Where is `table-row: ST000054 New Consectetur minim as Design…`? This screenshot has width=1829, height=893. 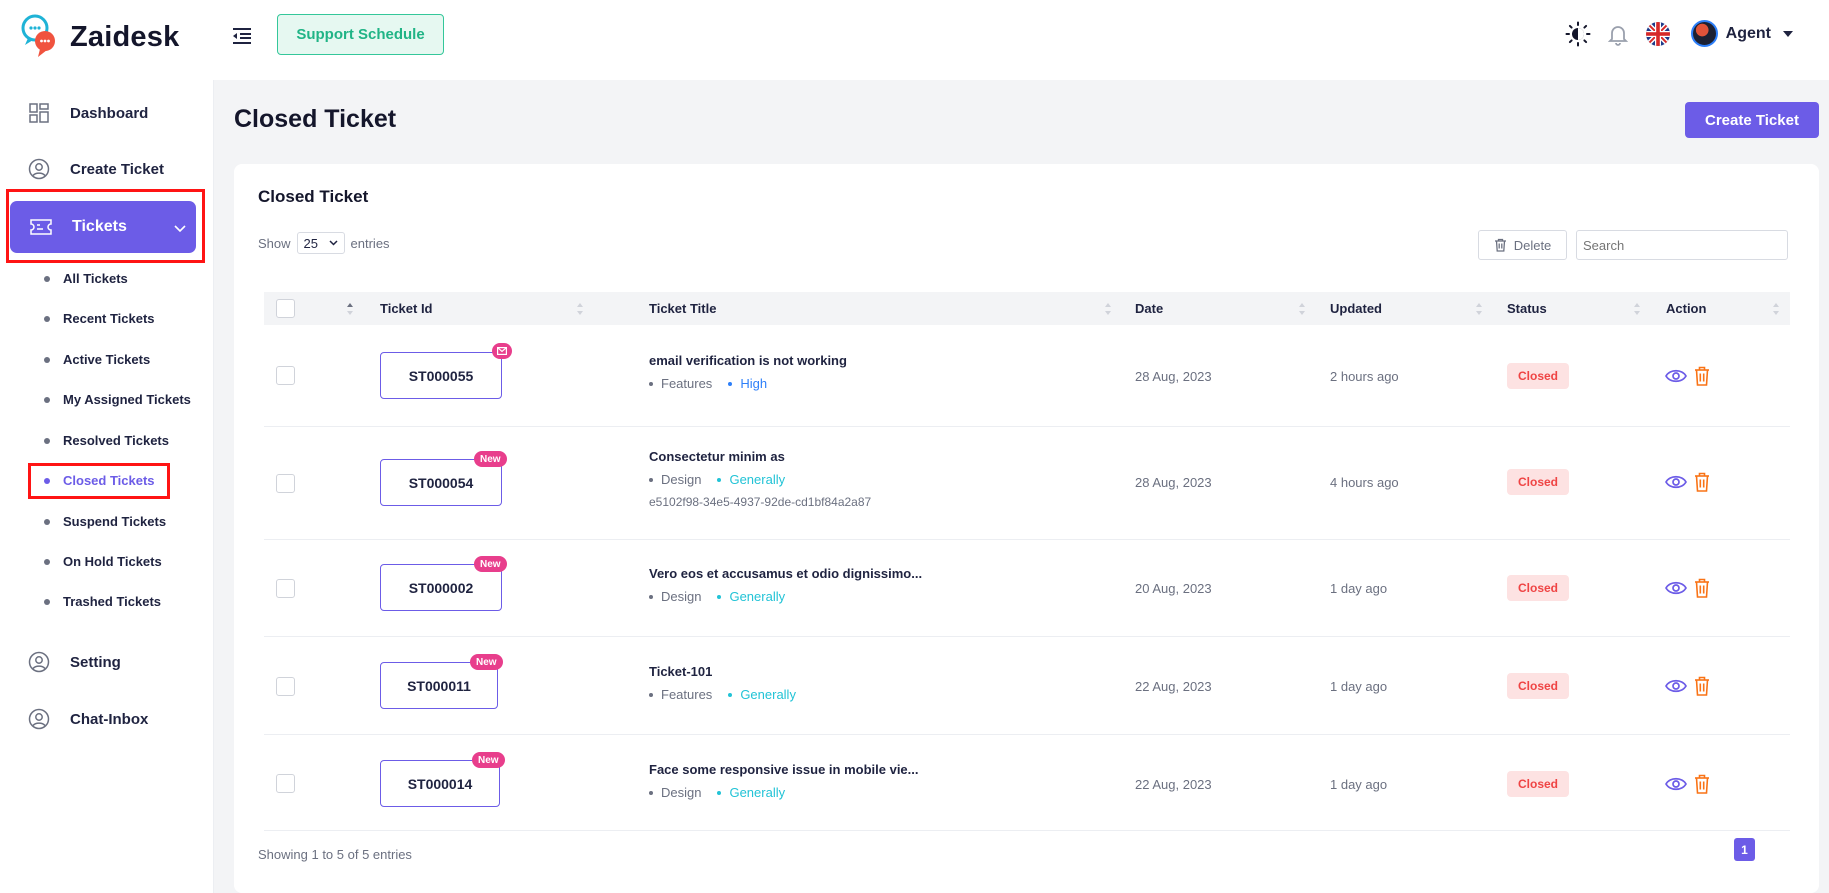 table-row: ST000054 New Consectetur minim as Design… is located at coordinates (1027, 483).